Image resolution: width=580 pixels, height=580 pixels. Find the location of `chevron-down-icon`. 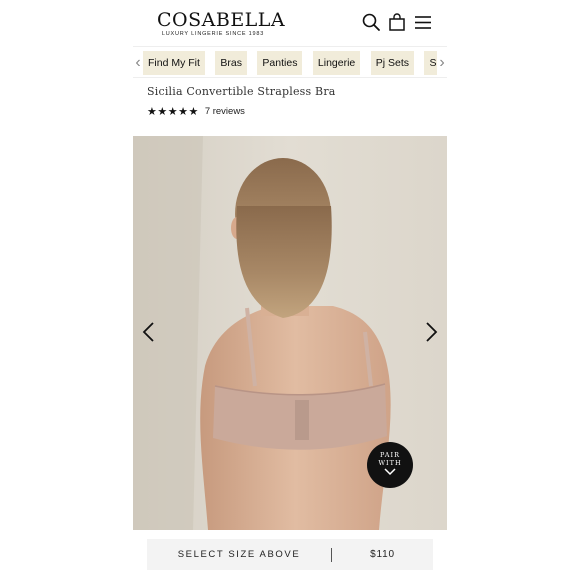

chevron-down-icon is located at coordinates (390, 472).